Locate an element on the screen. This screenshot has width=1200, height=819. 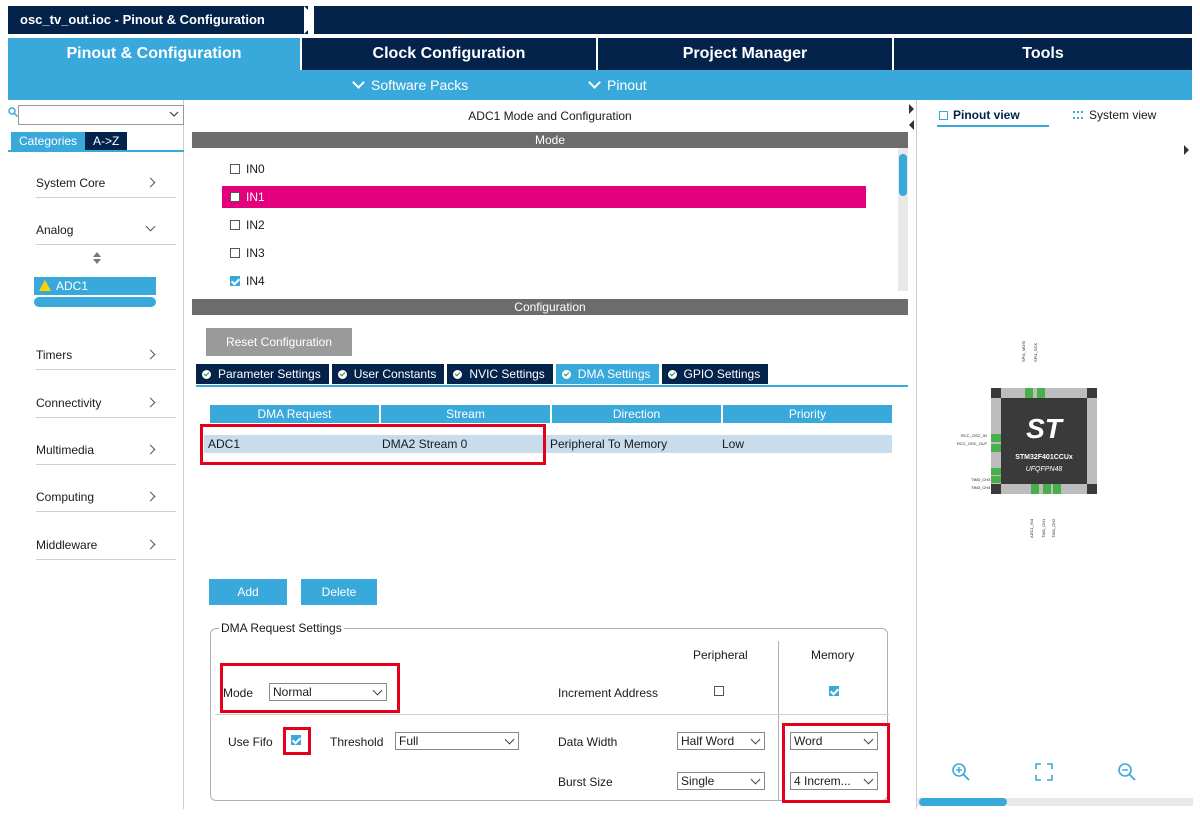
sidebar-item-label: Analog is located at coordinates (55, 230).